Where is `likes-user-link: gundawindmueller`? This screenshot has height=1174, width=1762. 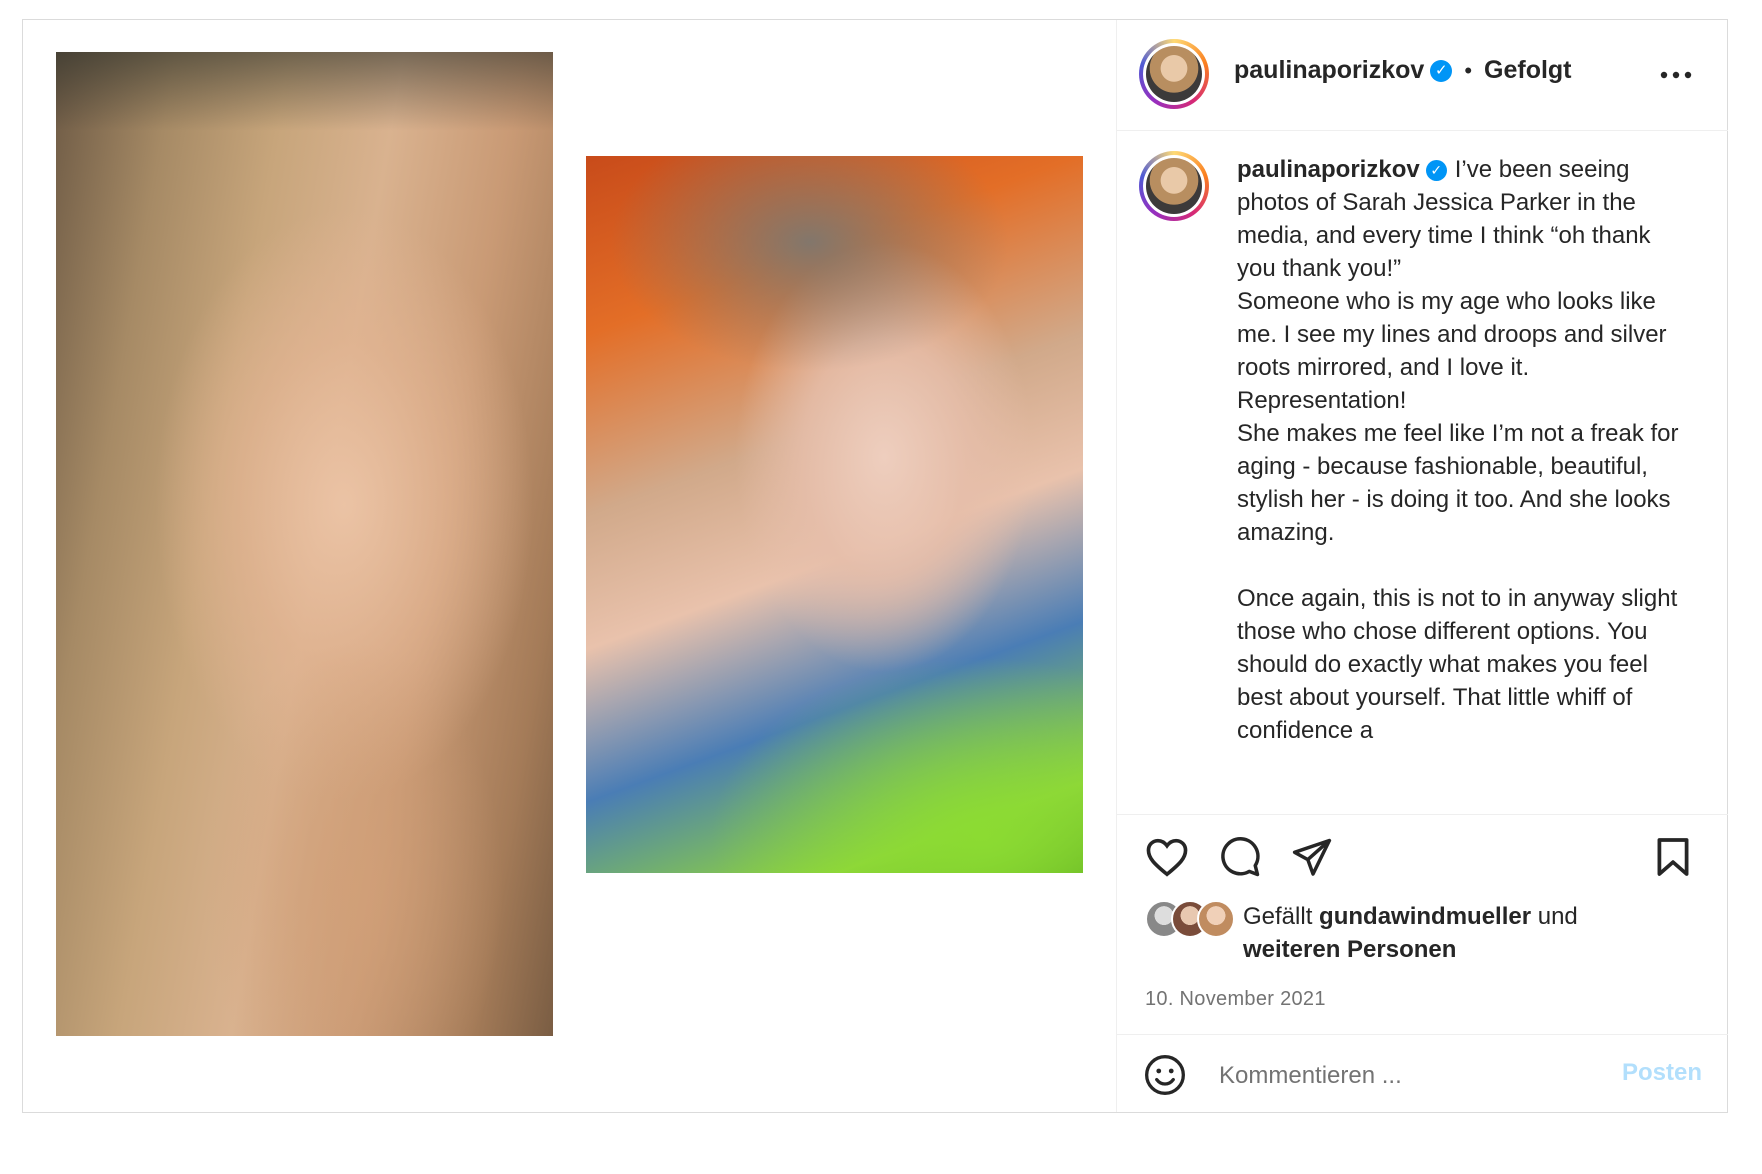 likes-user-link: gundawindmueller is located at coordinates (1425, 916).